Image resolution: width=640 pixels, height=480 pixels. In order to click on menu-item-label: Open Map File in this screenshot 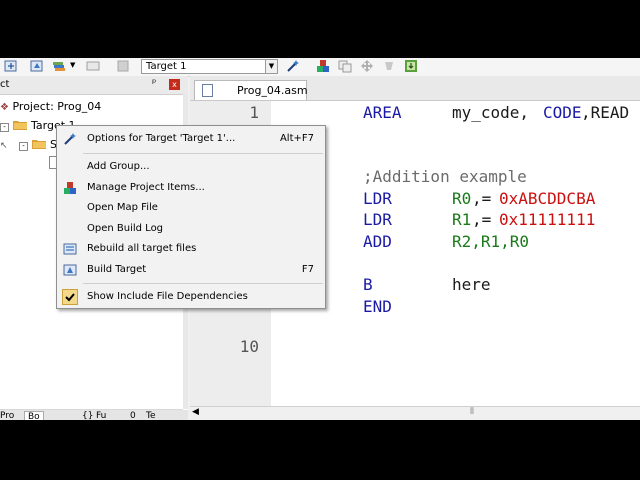, I will do `click(122, 207)`.